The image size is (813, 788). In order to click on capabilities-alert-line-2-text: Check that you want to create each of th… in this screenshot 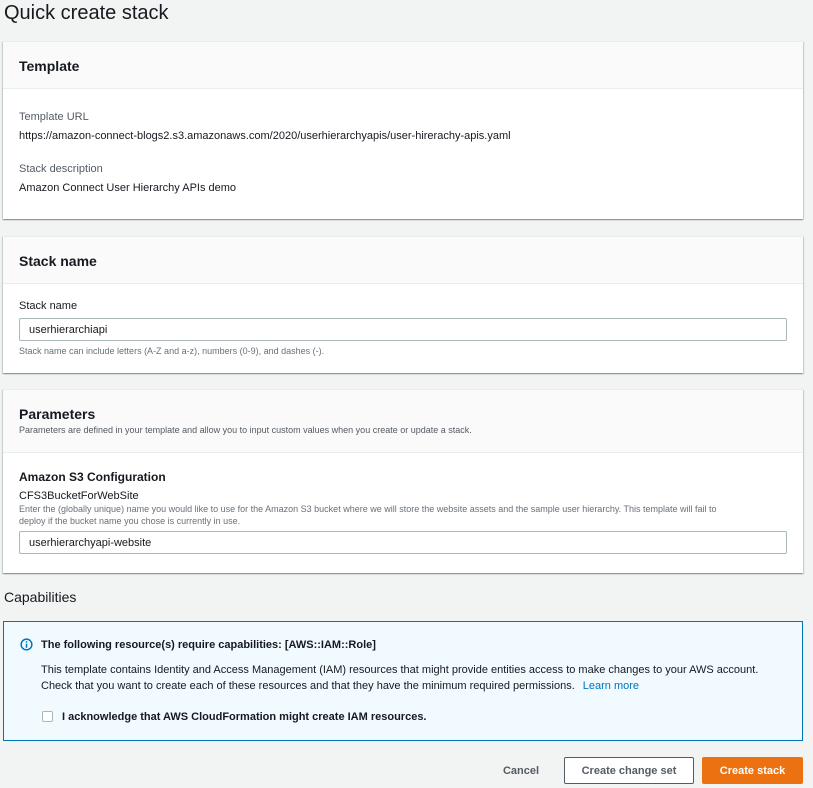, I will do `click(308, 686)`.